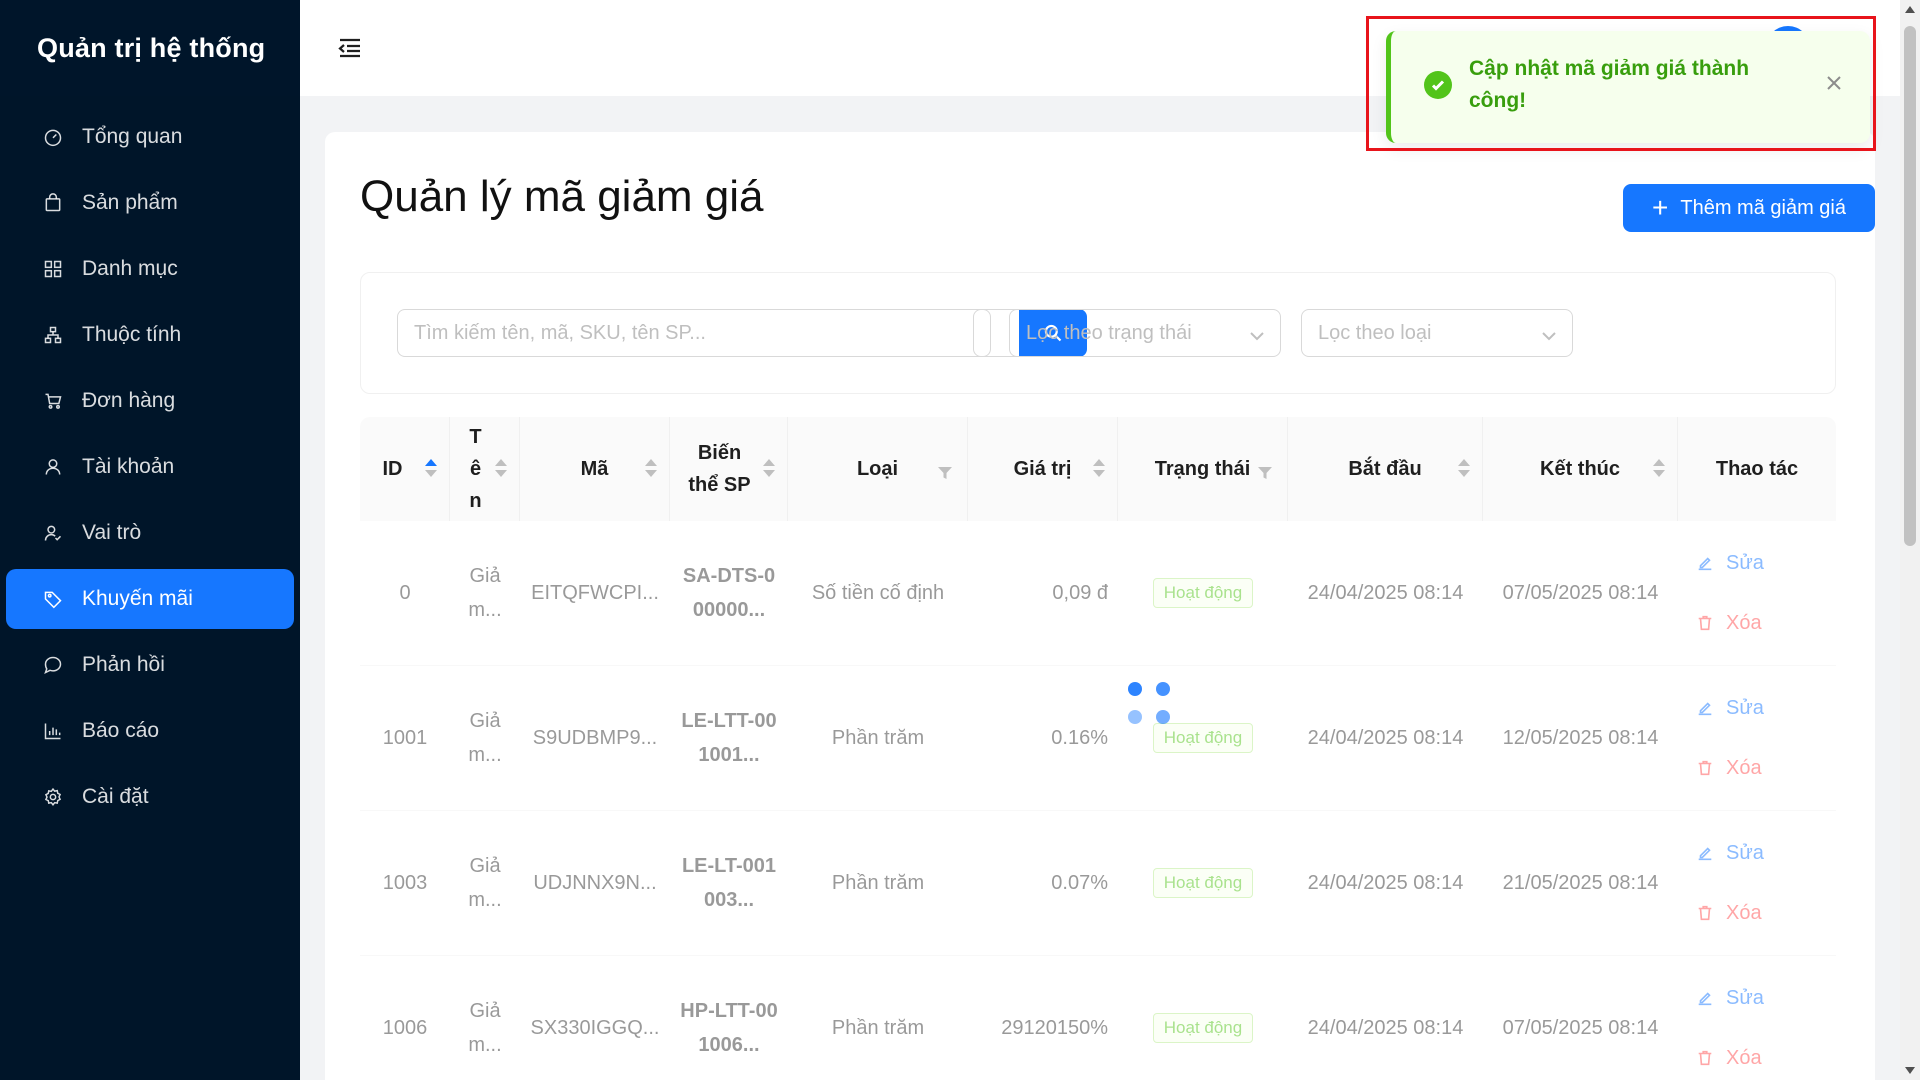 The height and width of the screenshot is (1080, 1920). I want to click on column-header-label: Tên, so click(475, 469).